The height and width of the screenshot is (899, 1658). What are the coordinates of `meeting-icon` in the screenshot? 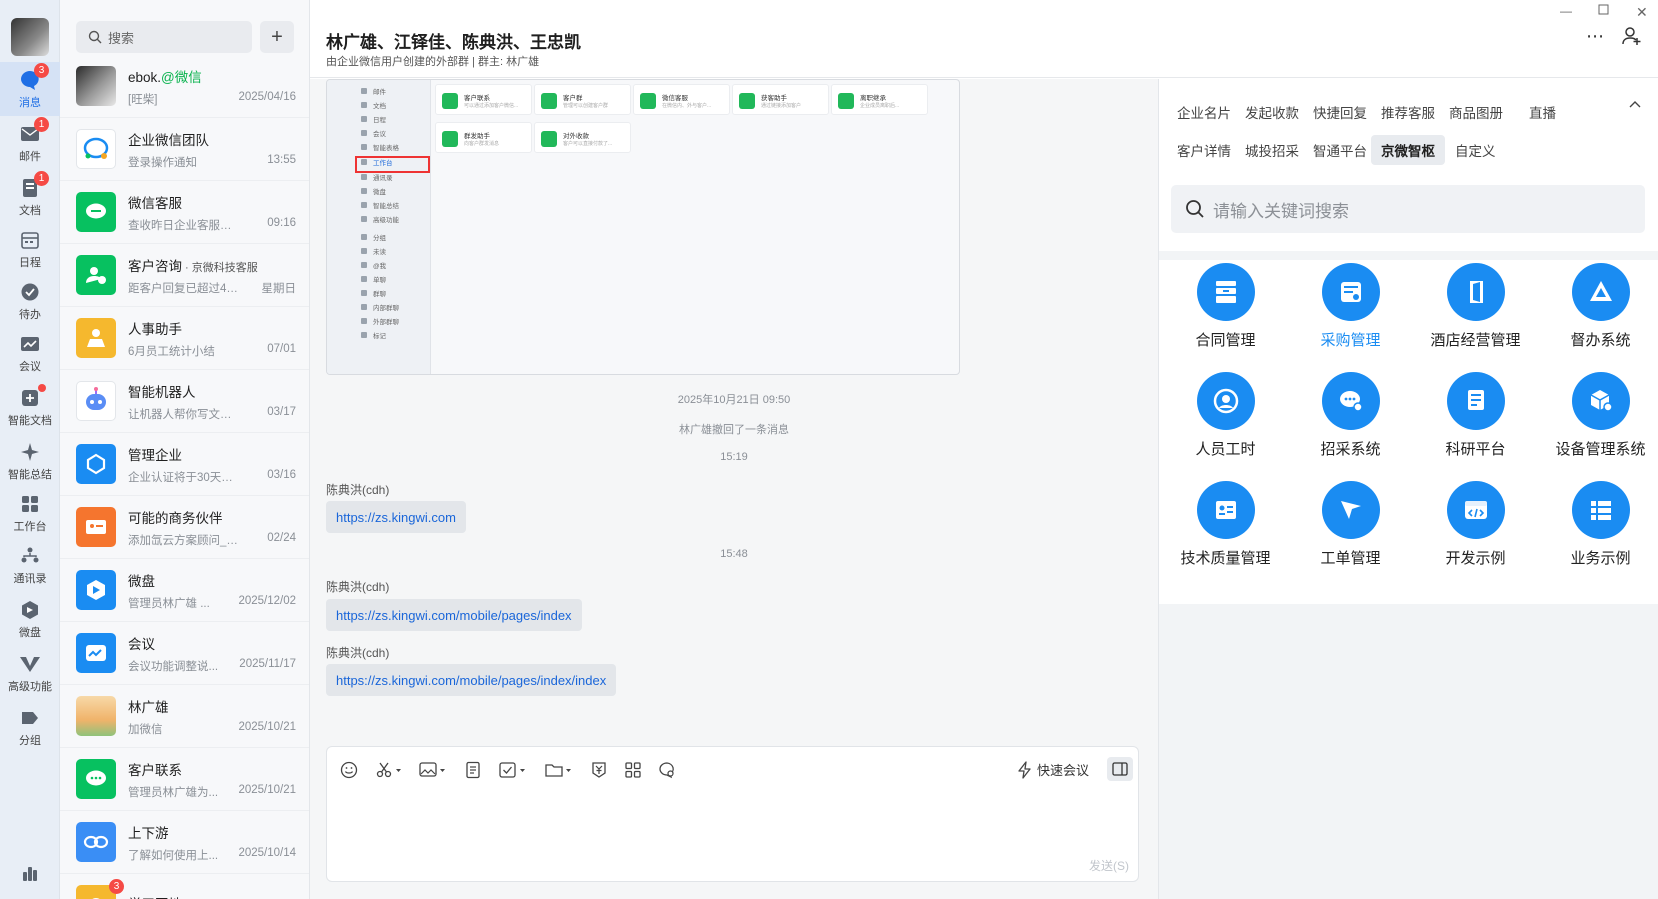 It's located at (30, 344).